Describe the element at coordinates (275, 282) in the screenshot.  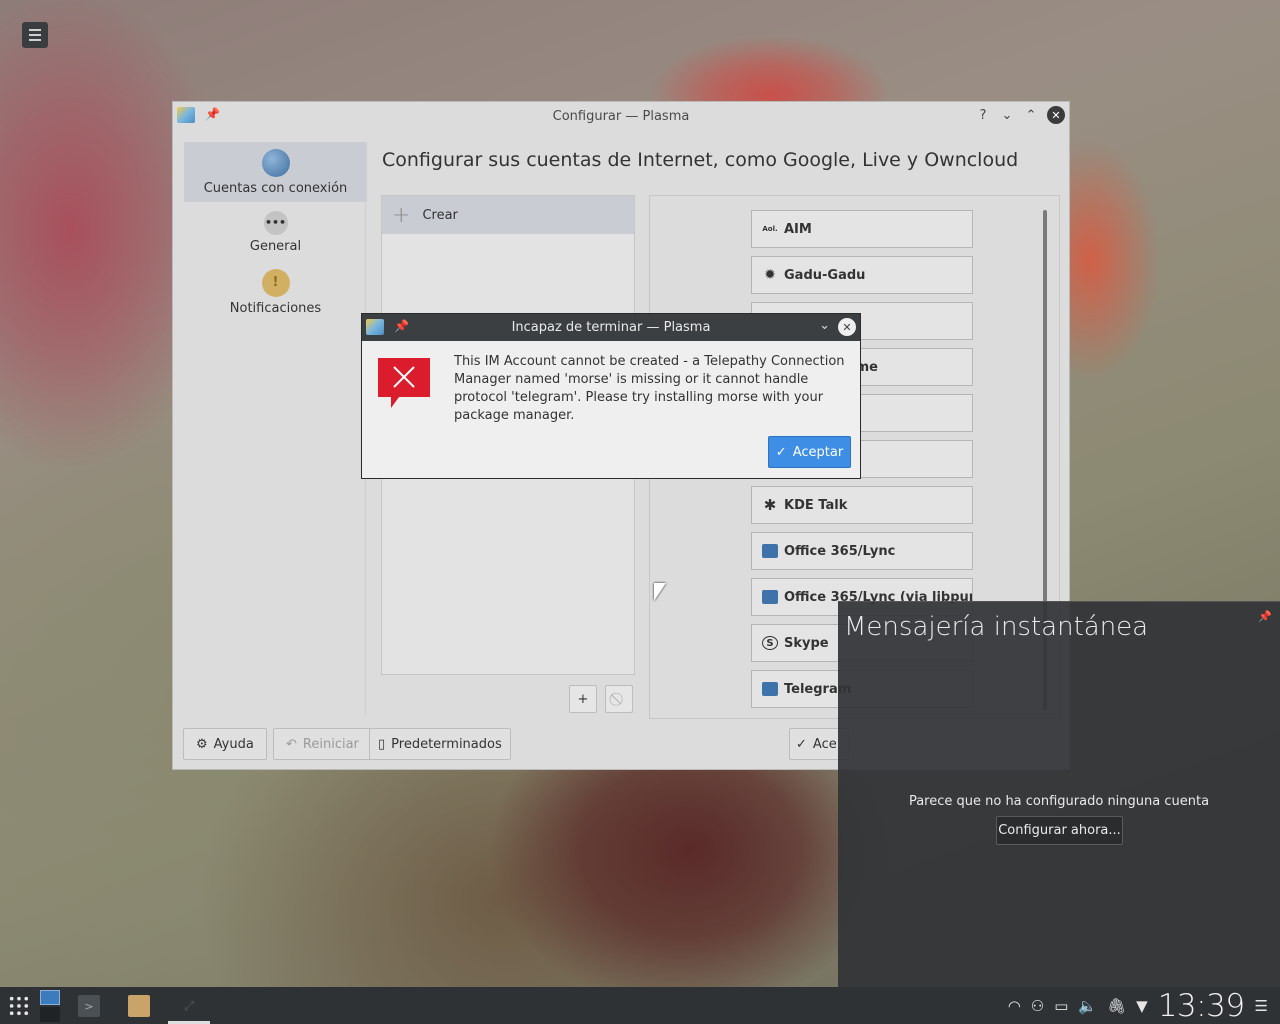
I see `warning-icon: !` at that location.